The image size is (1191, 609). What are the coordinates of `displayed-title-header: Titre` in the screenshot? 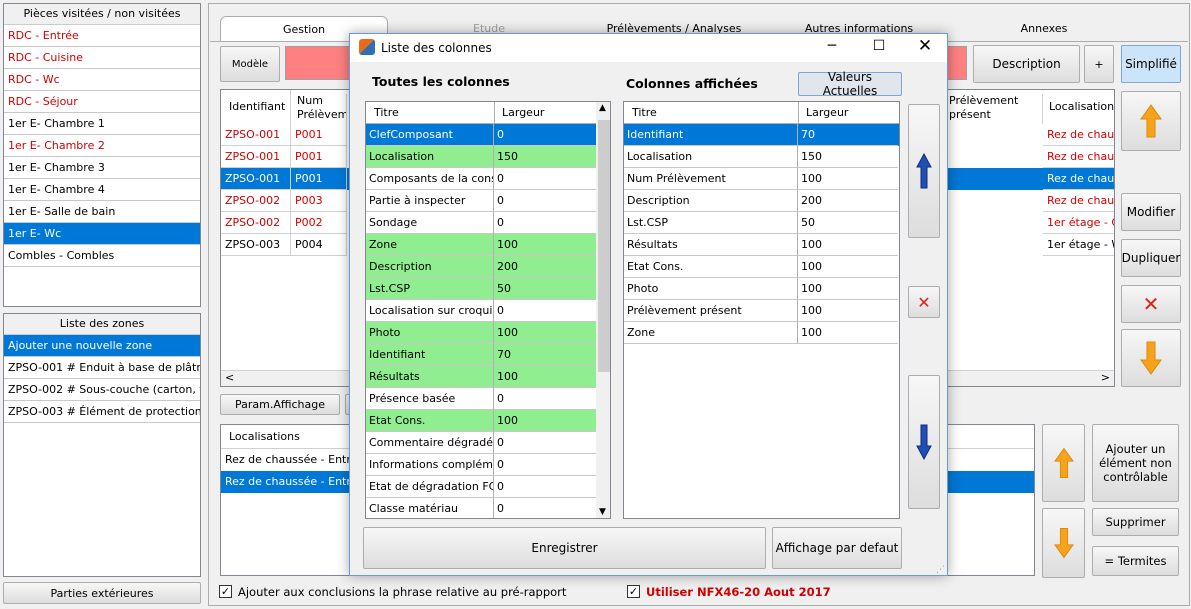 It's located at (644, 113).